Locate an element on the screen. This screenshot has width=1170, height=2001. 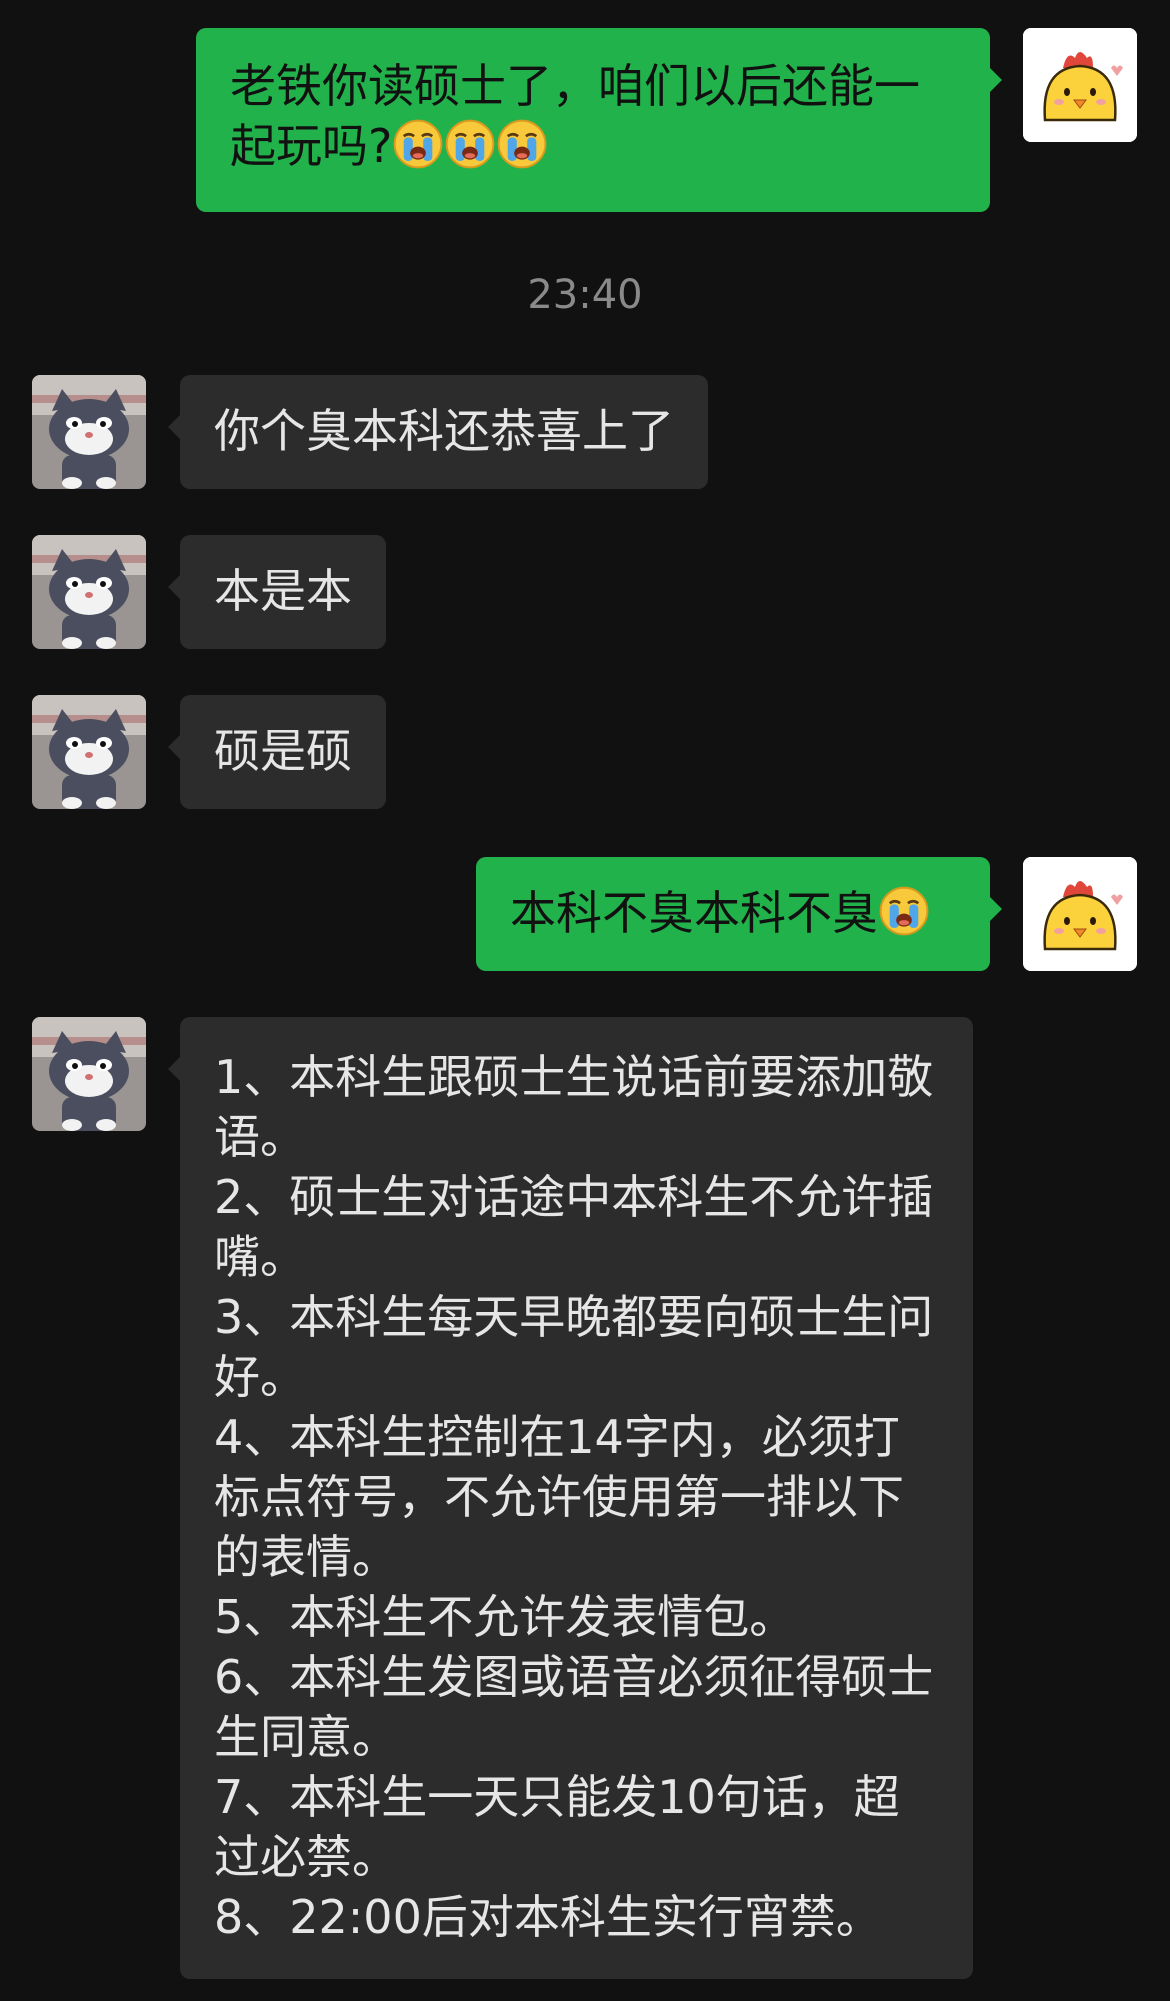
message-text: 你个臭本科还恭喜上了 is located at coordinates (444, 431).